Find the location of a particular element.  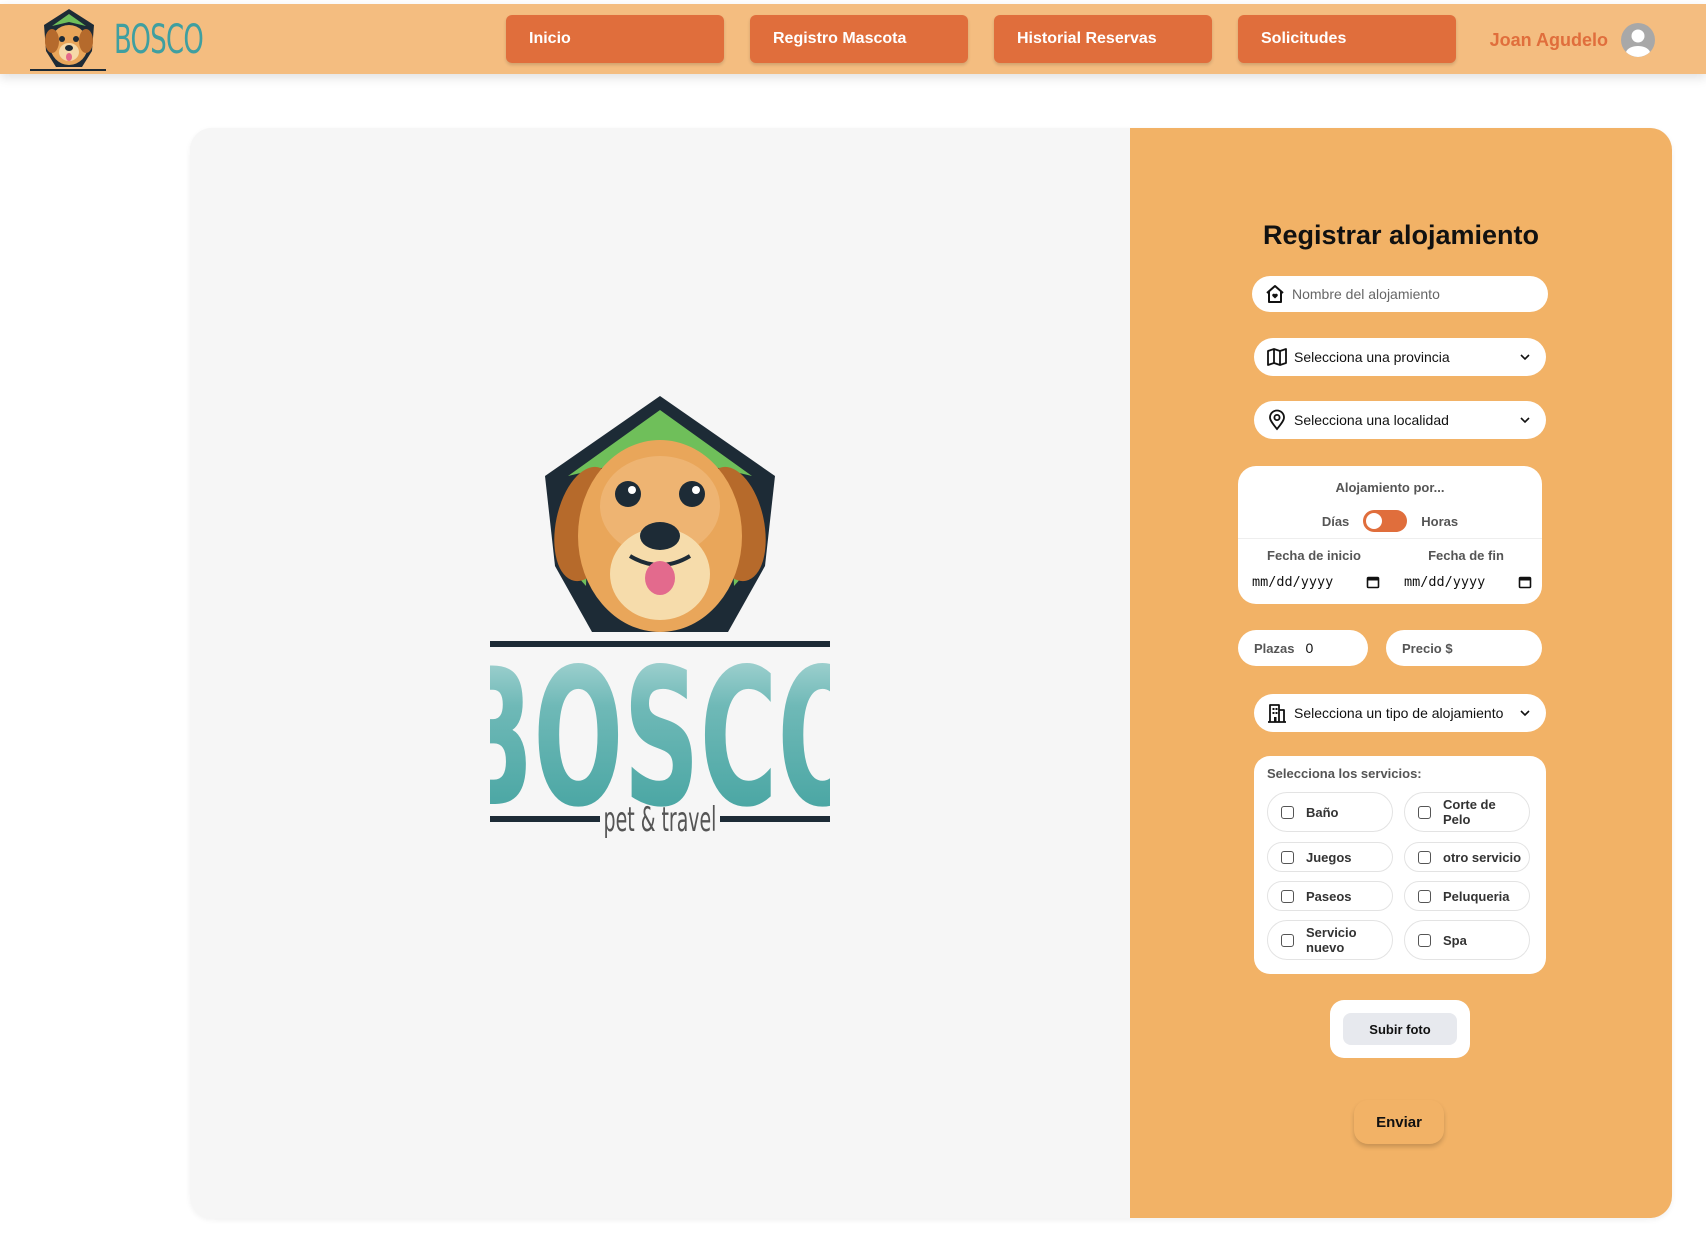

service-option: Servicio nuevo is located at coordinates (1330, 940).